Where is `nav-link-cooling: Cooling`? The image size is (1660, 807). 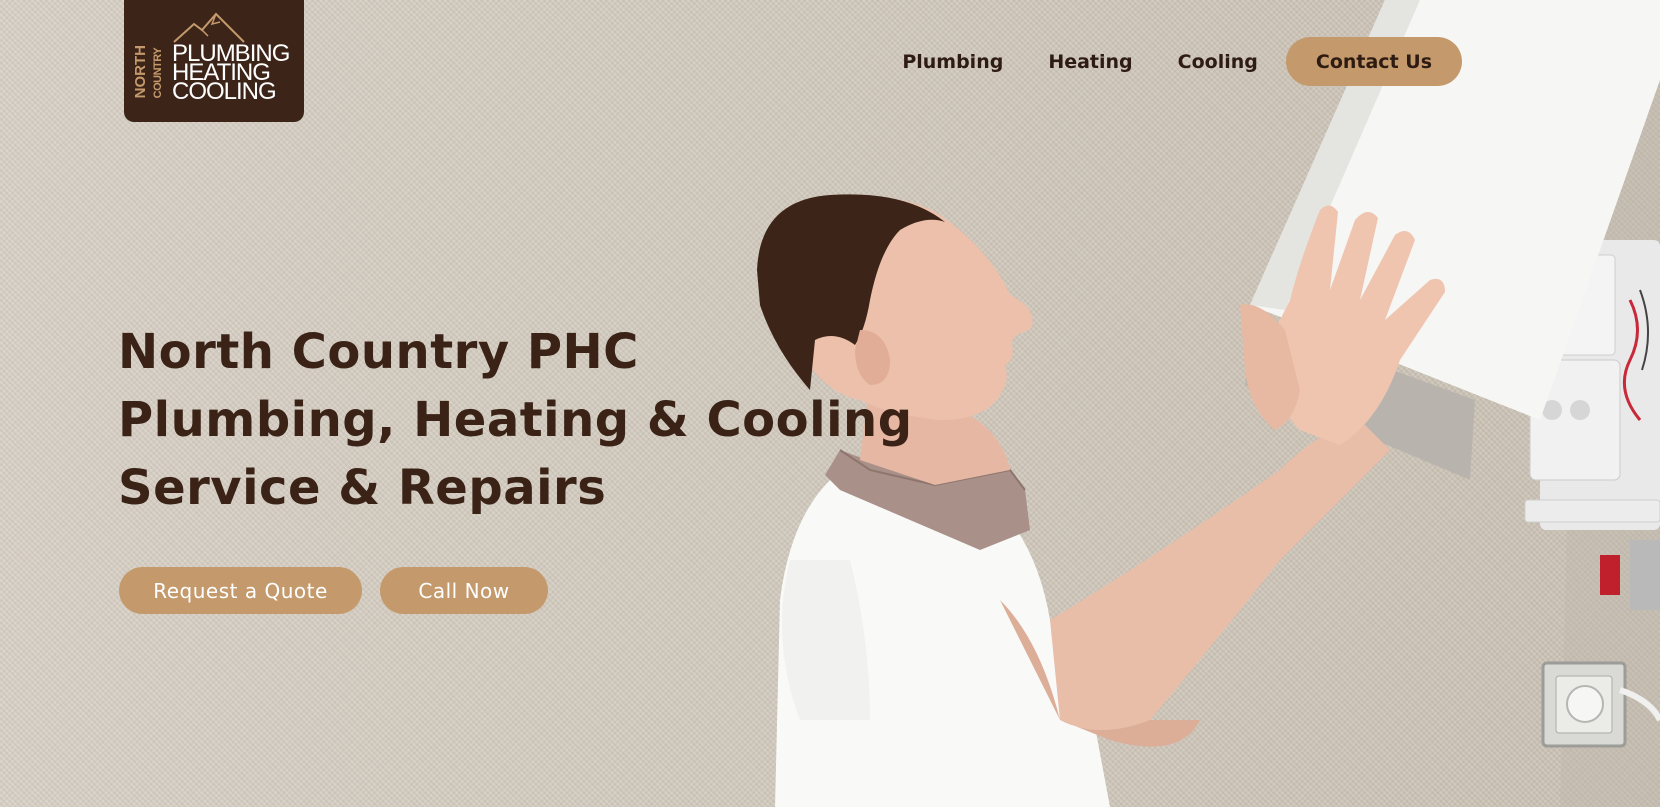 nav-link-cooling: Cooling is located at coordinates (1218, 62).